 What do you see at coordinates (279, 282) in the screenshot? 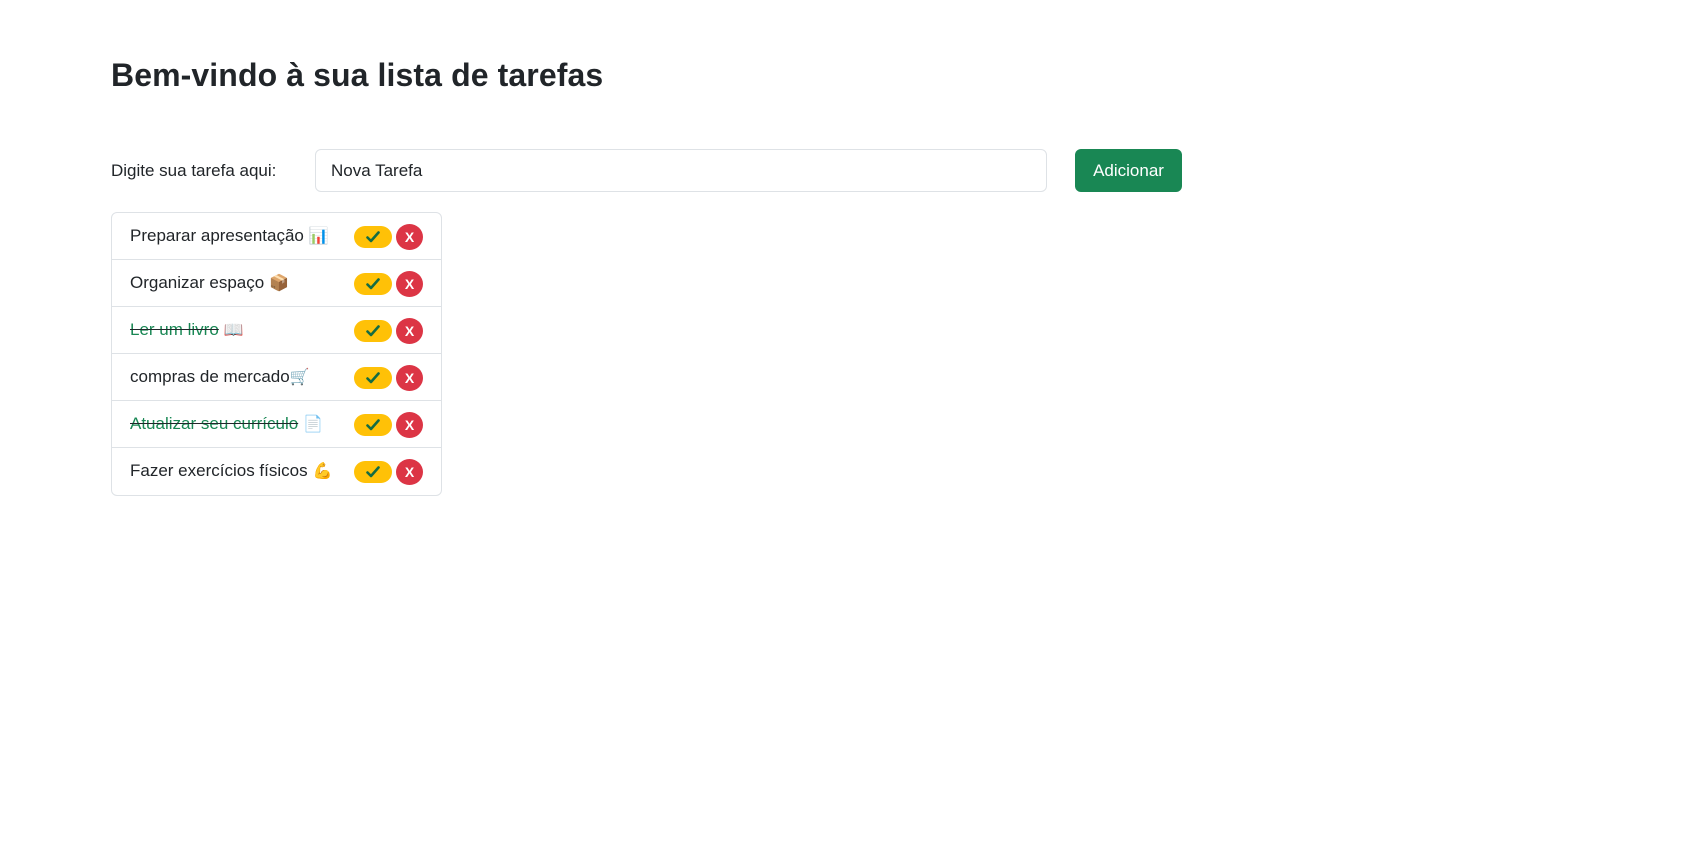
I see `box-icon: 📦` at bounding box center [279, 282].